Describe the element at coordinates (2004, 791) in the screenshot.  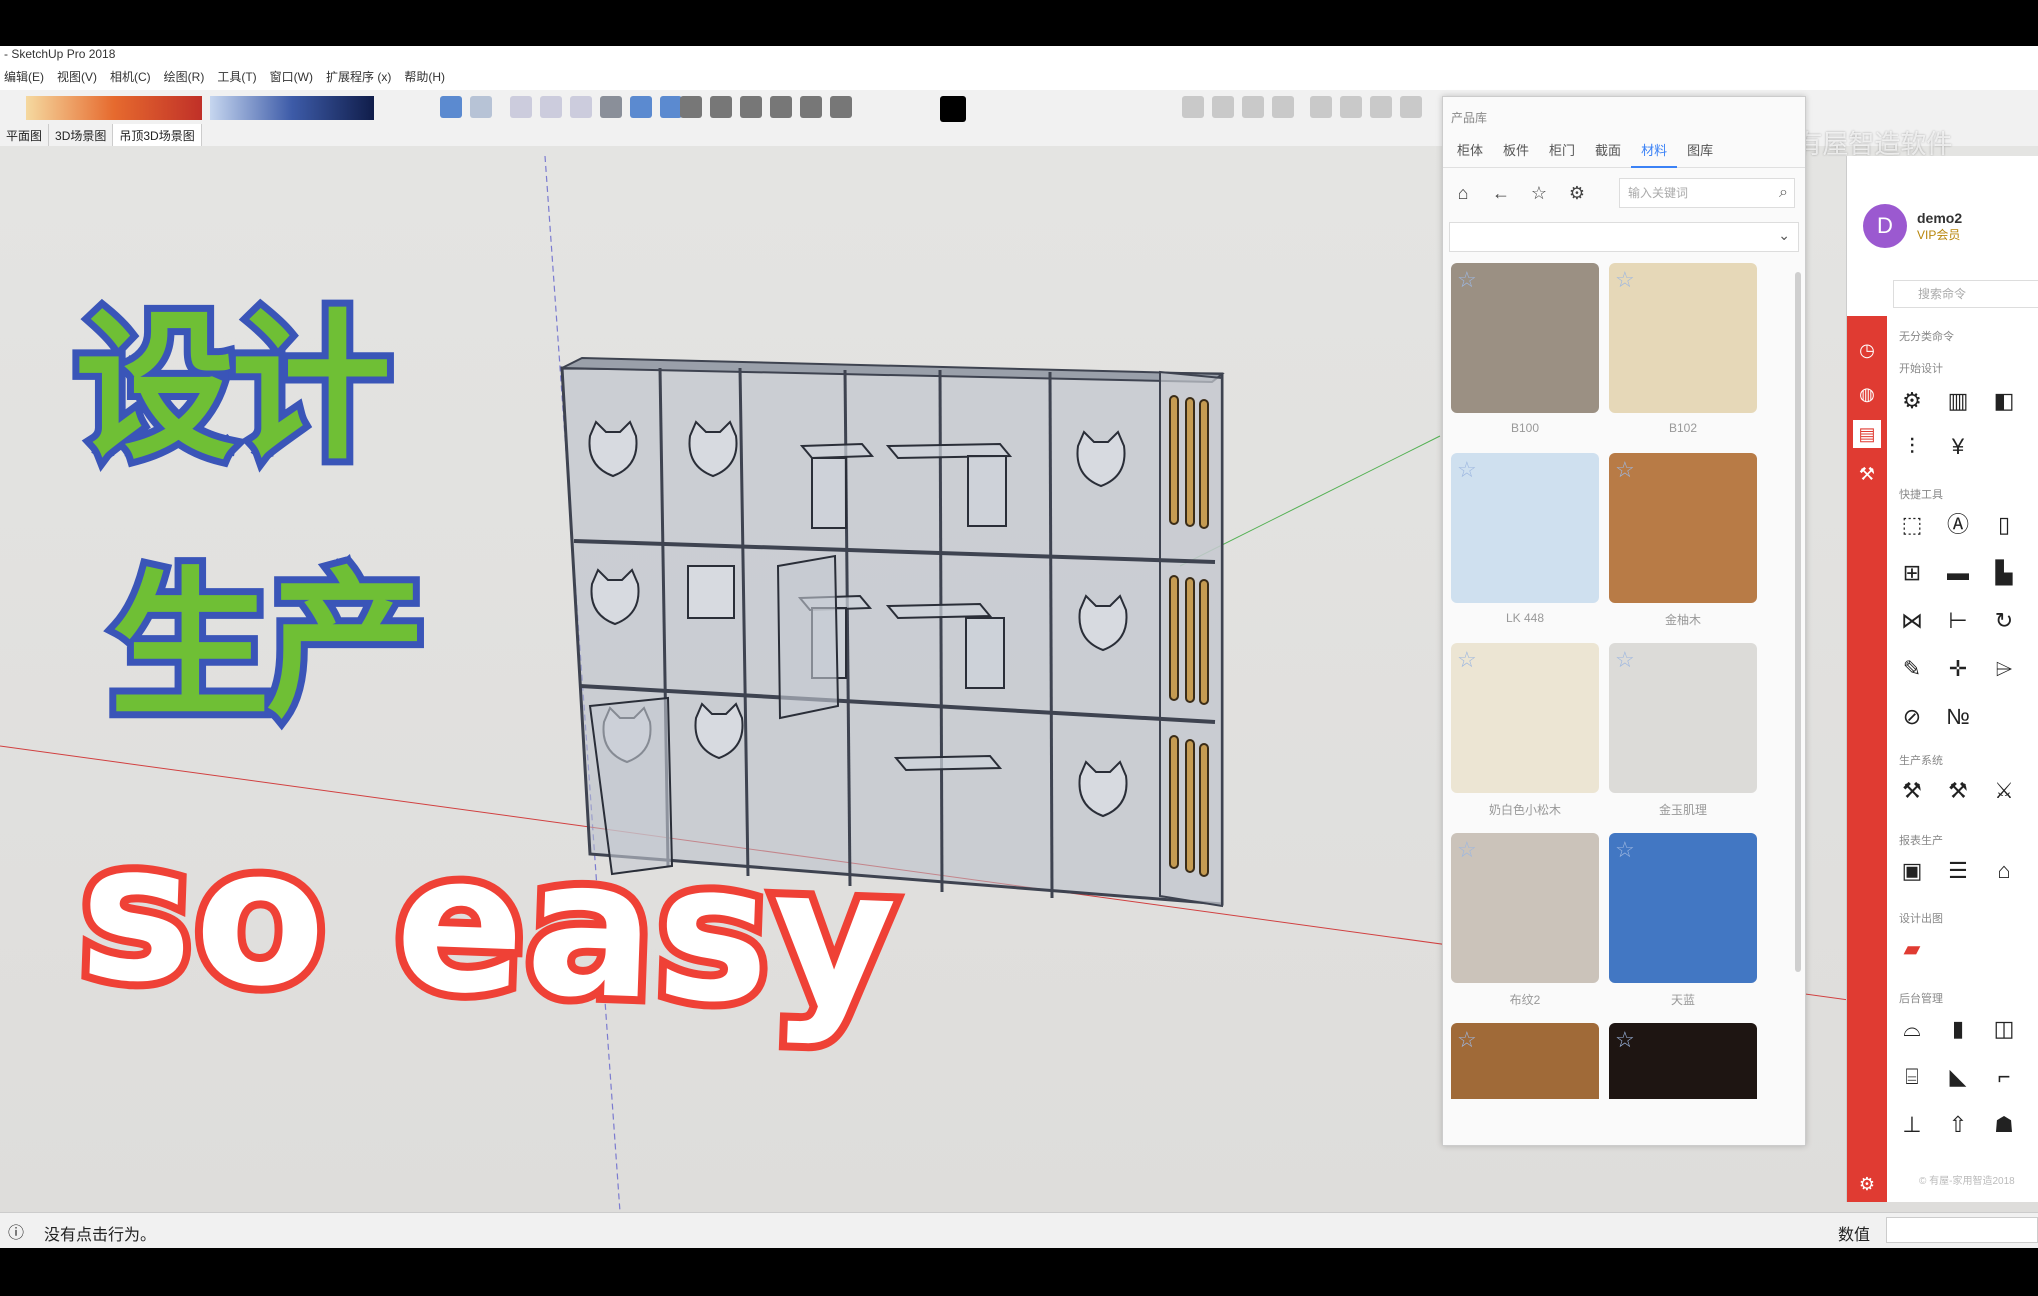
I see `tools-icon: ⚔` at that location.